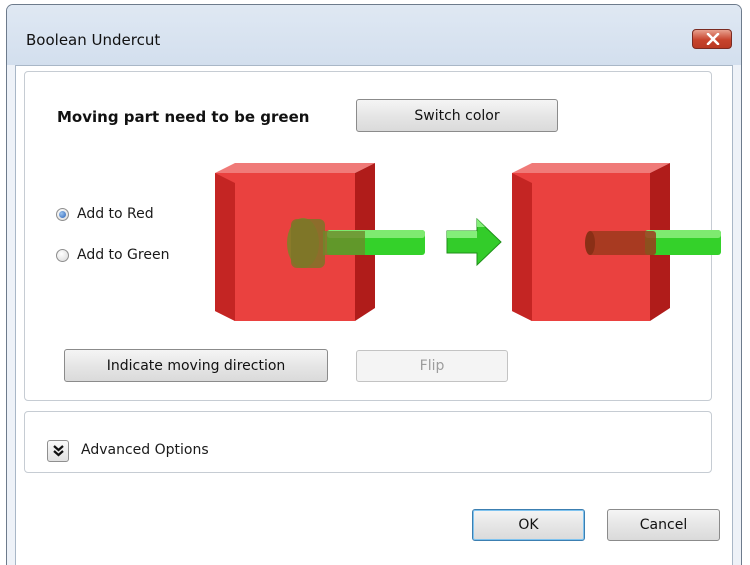 The width and height of the screenshot is (750, 565). What do you see at coordinates (62, 255) in the screenshot?
I see `radio-unchecked-icon` at bounding box center [62, 255].